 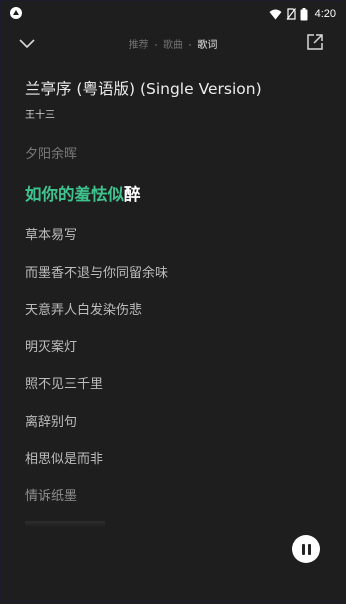 What do you see at coordinates (83, 308) in the screenshot?
I see `lyric-line: 天意弄人白发染伤悲` at bounding box center [83, 308].